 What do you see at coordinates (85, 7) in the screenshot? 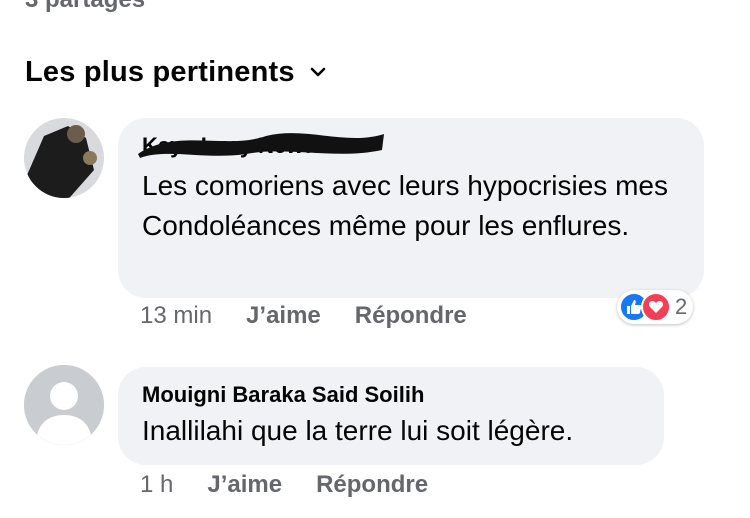
I see `shares-count: 3 partages` at bounding box center [85, 7].